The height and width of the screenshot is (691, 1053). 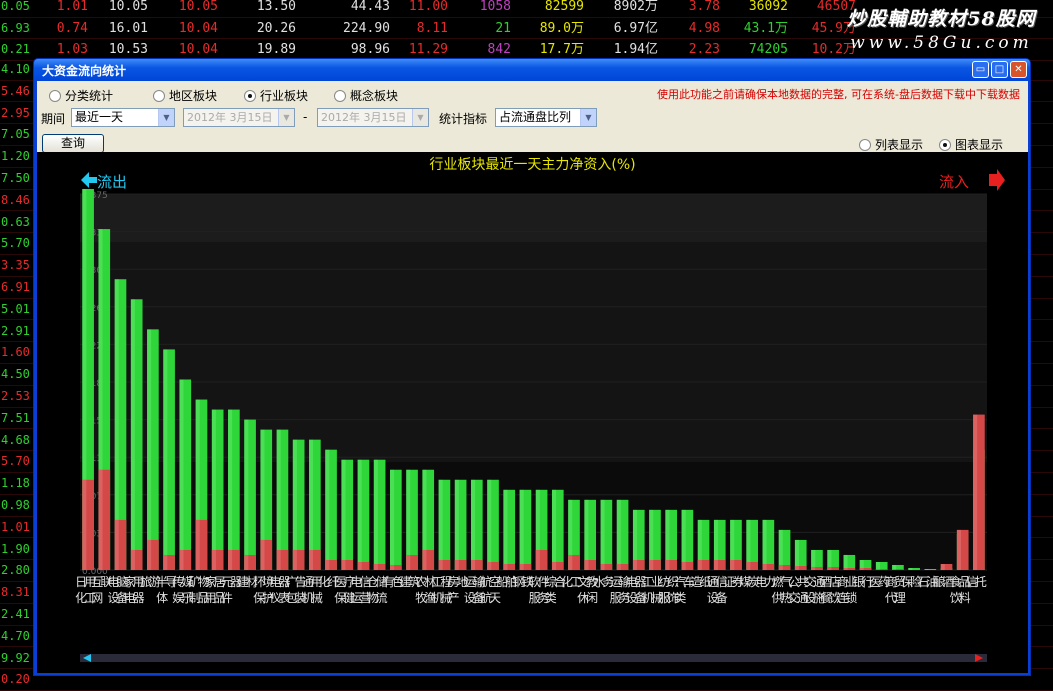 I want to click on row-left-value: 7.05, so click(x=15, y=134).